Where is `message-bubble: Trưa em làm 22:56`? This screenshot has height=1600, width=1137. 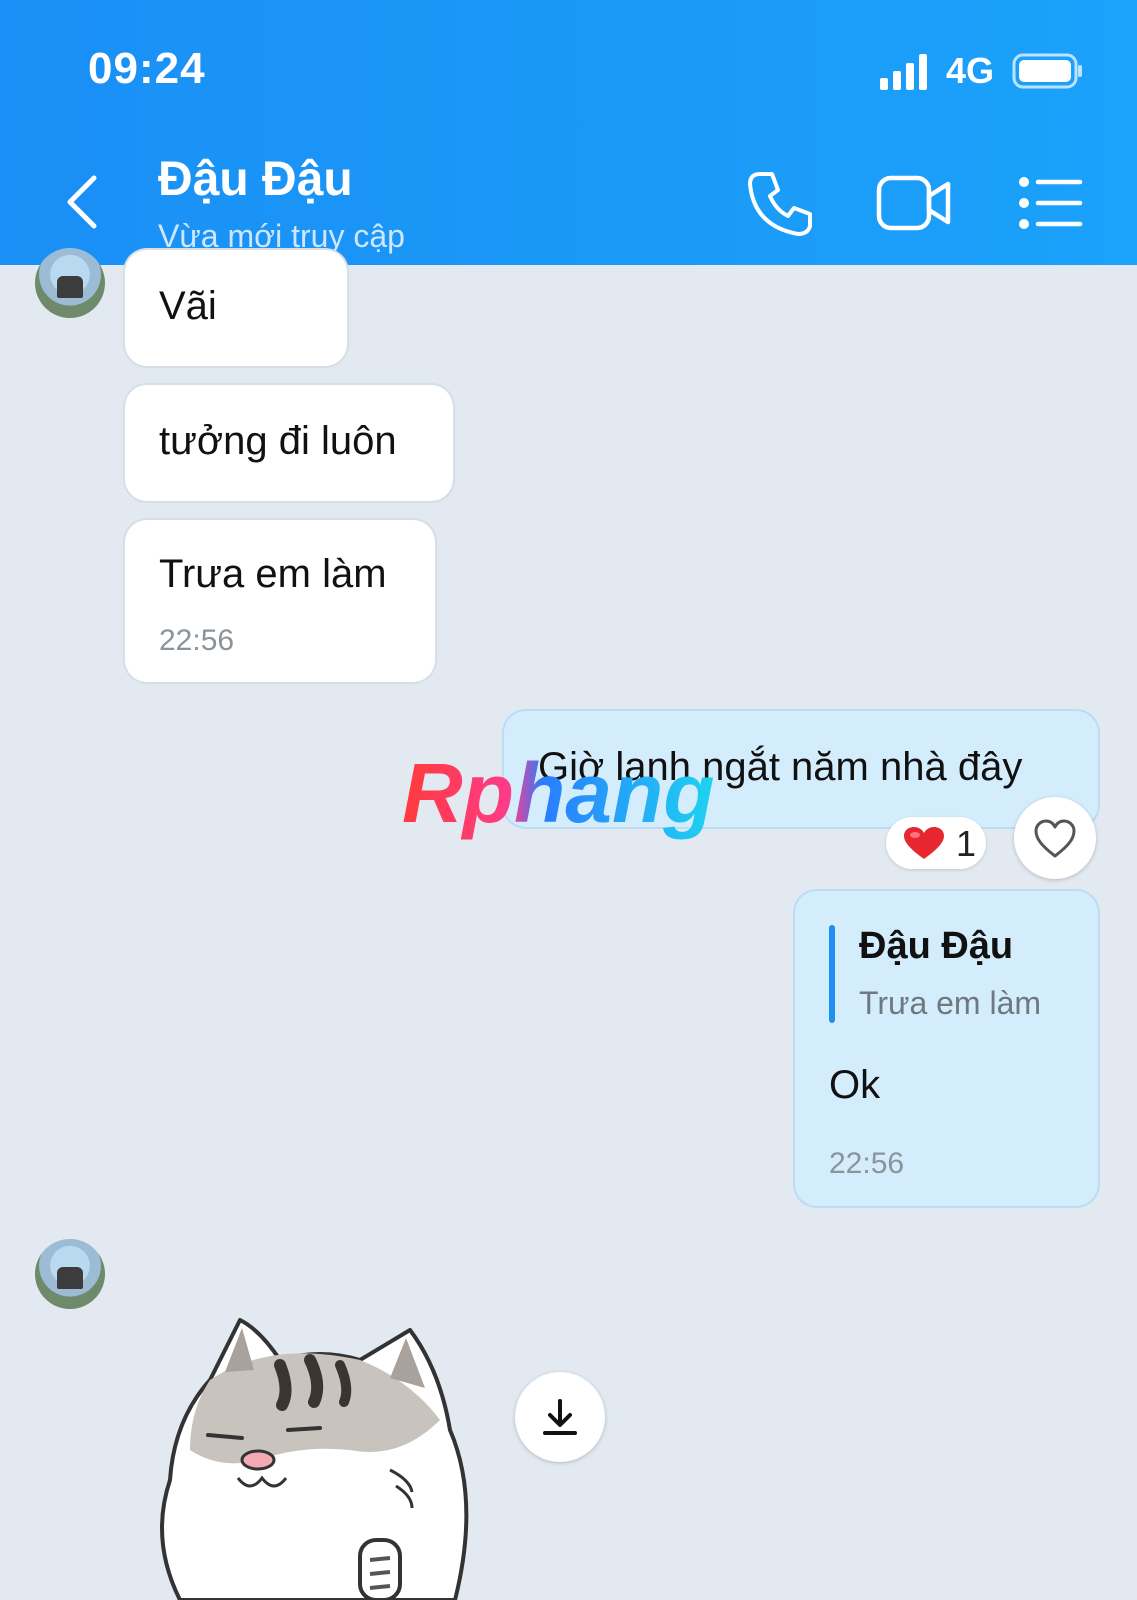
message-bubble: Trưa em làm 22:56 is located at coordinates (280, 601).